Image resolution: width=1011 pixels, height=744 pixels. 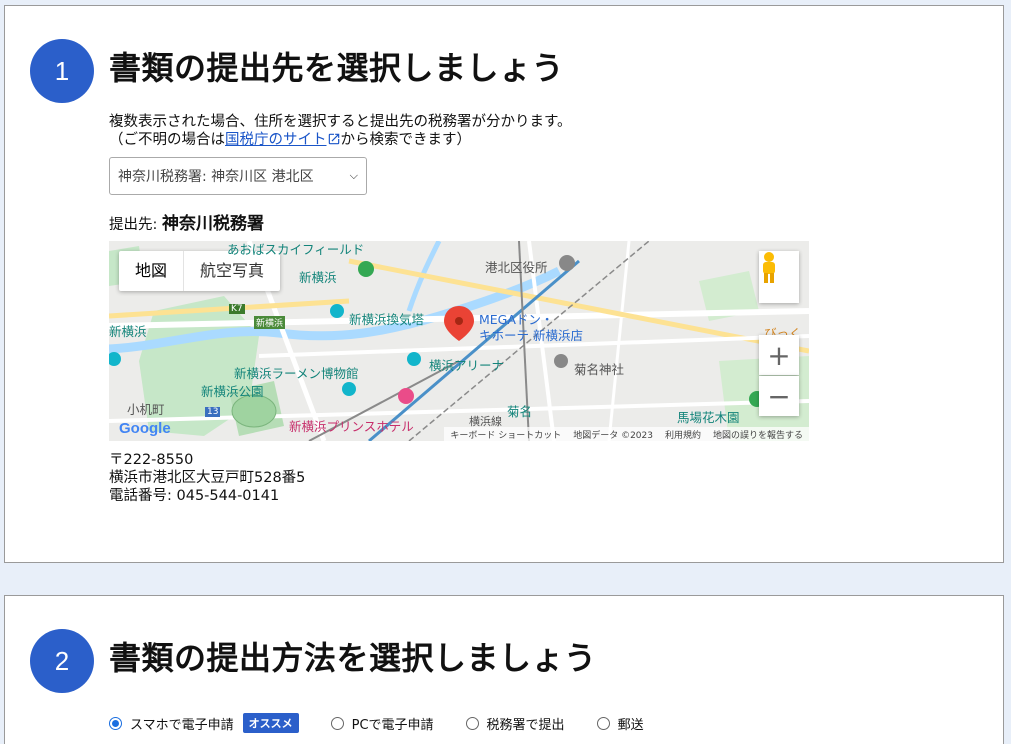 I want to click on step1-title: 書類の提出先を選択しましょう, so click(x=337, y=68).